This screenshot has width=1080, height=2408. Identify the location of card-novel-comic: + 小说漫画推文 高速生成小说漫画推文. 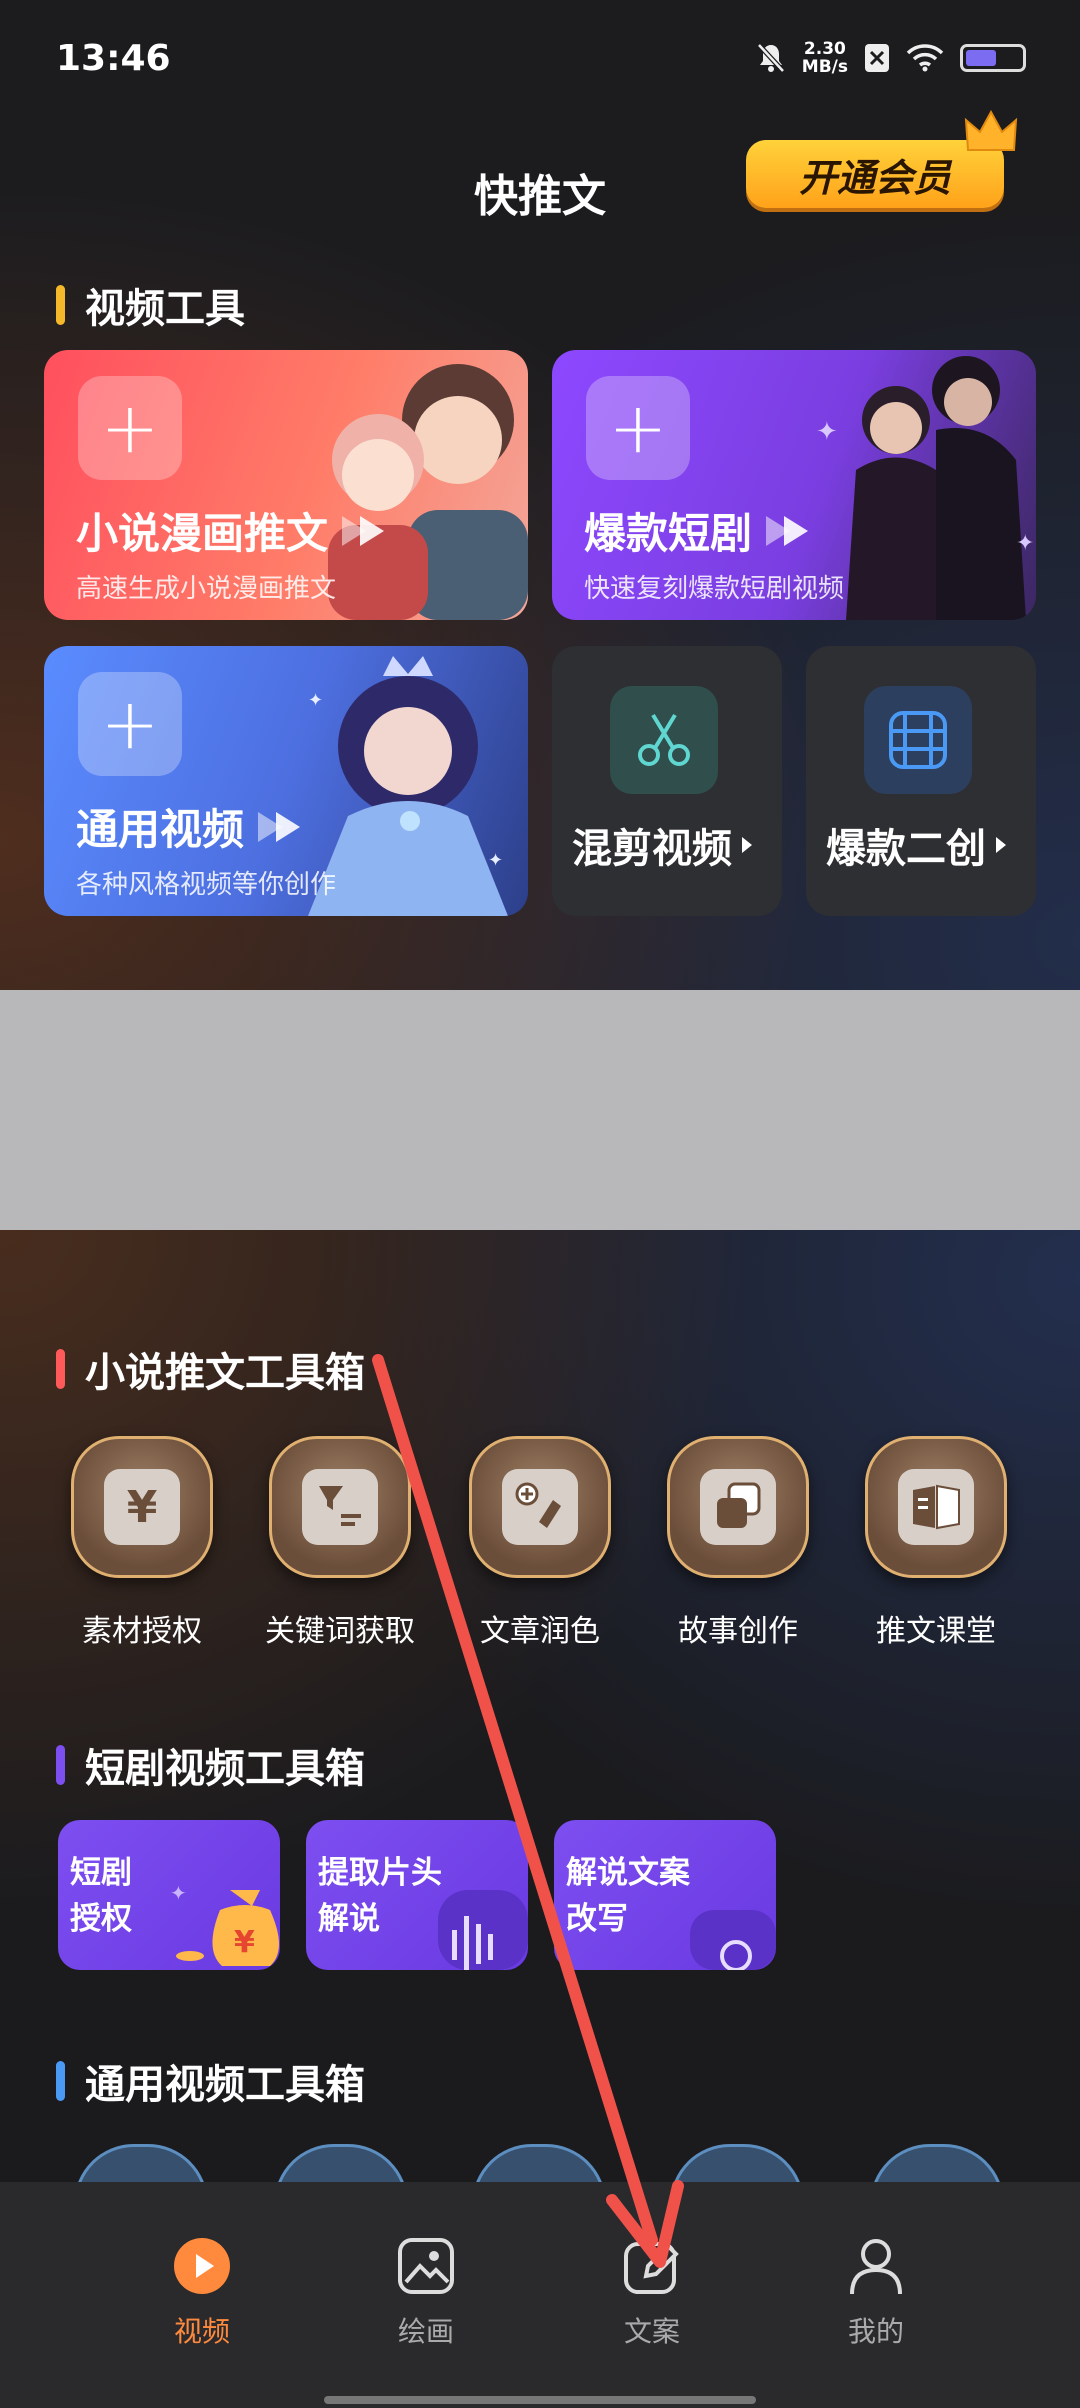
(286, 485).